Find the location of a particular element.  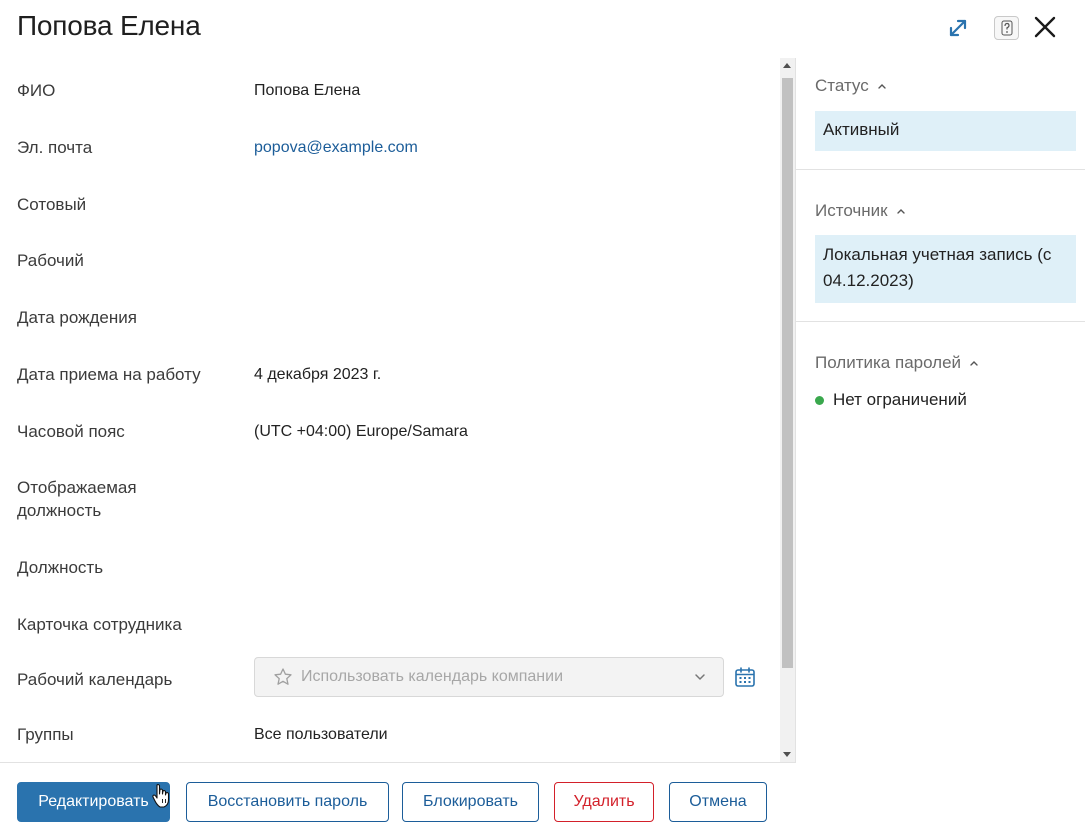

email-link: popova@example.com is located at coordinates (336, 147).